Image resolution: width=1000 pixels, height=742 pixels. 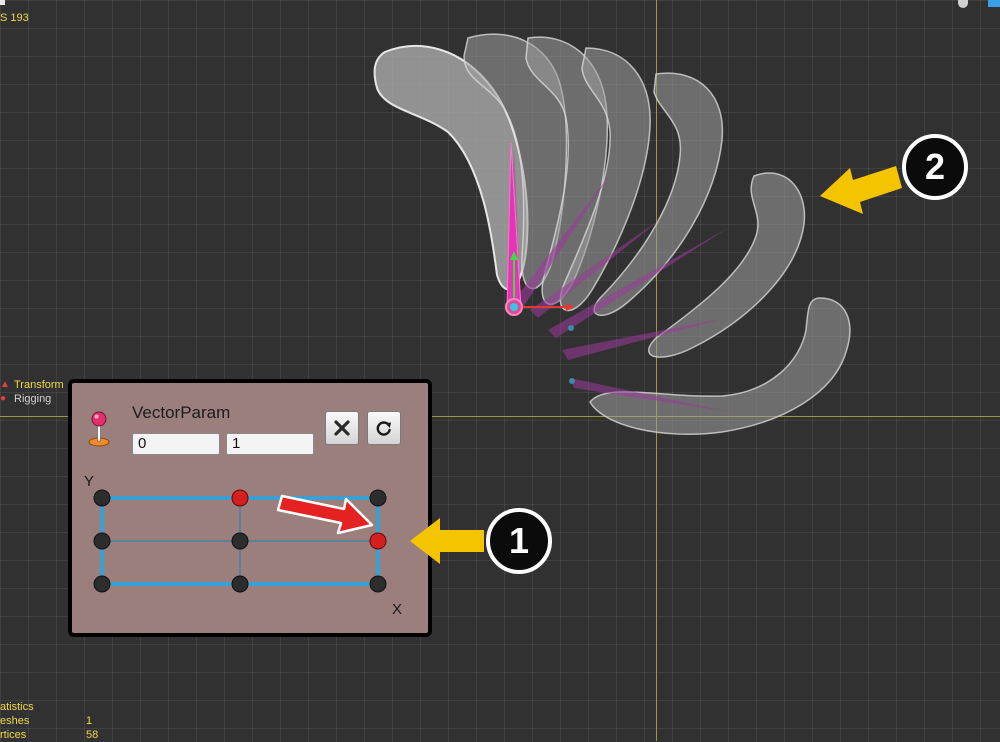 I want to click on menu-item-rigging: ● Rigging, so click(x=32, y=399).